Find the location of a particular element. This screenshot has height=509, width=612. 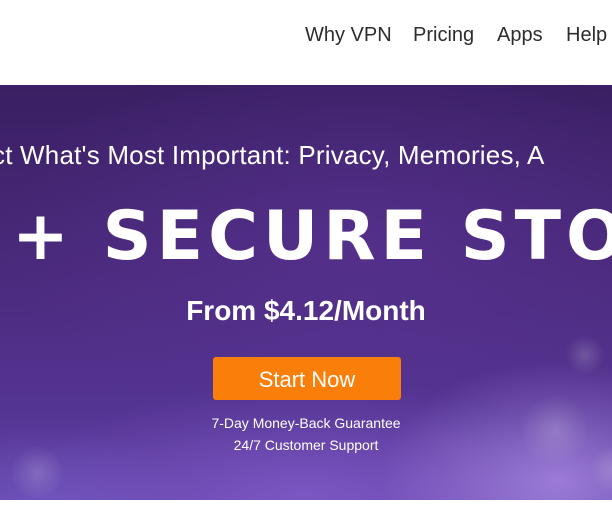

nav-item-why-vpn: Why VPN is located at coordinates (348, 35).